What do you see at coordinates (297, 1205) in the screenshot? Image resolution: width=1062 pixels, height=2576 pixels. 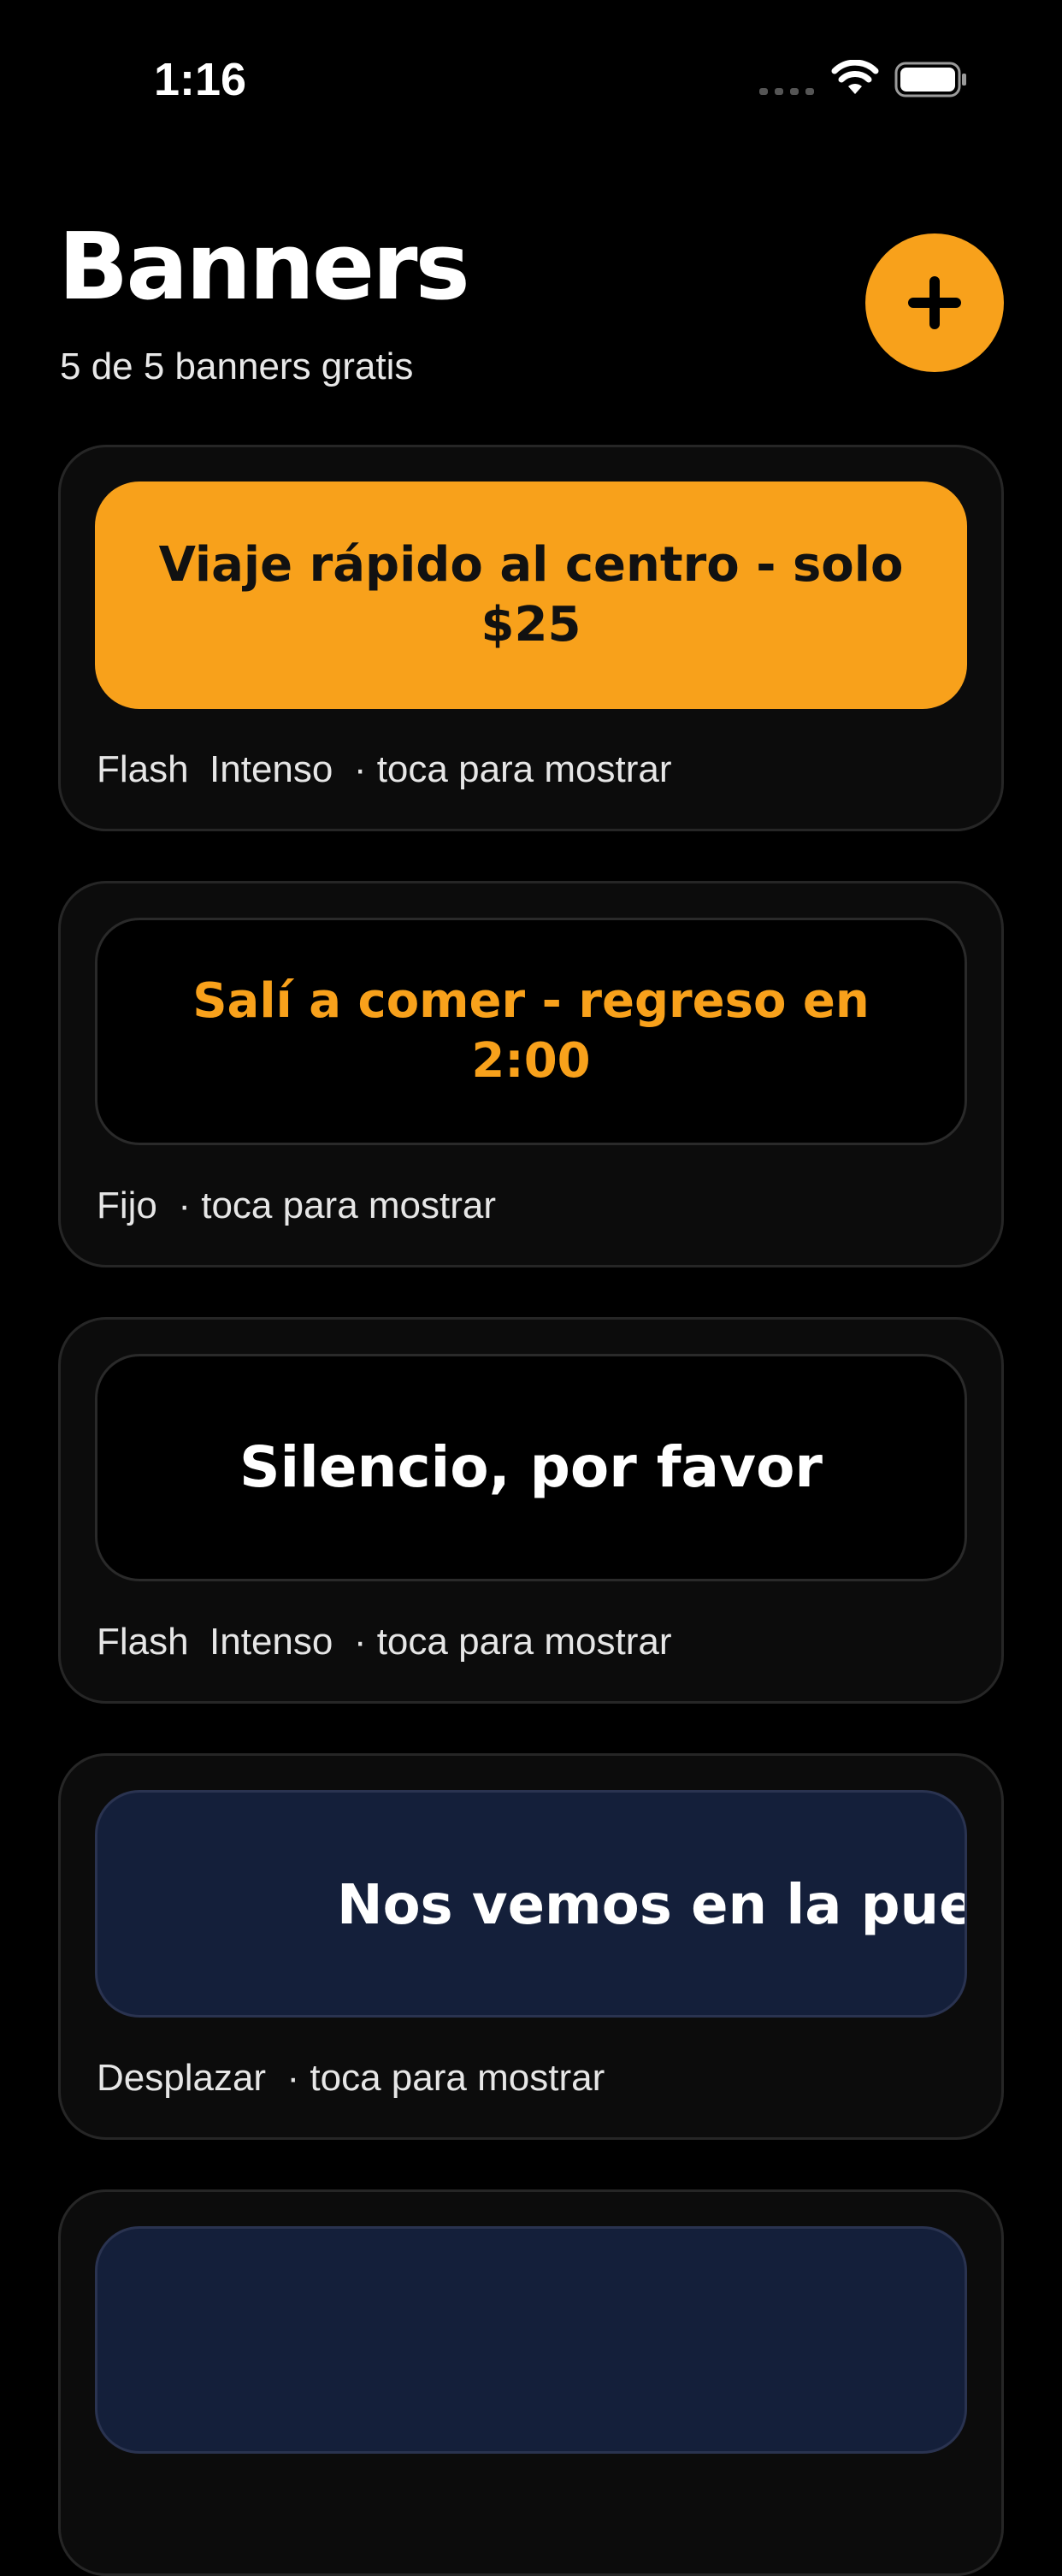 I see `banner-meta: Fijo · toca para mostrar` at bounding box center [297, 1205].